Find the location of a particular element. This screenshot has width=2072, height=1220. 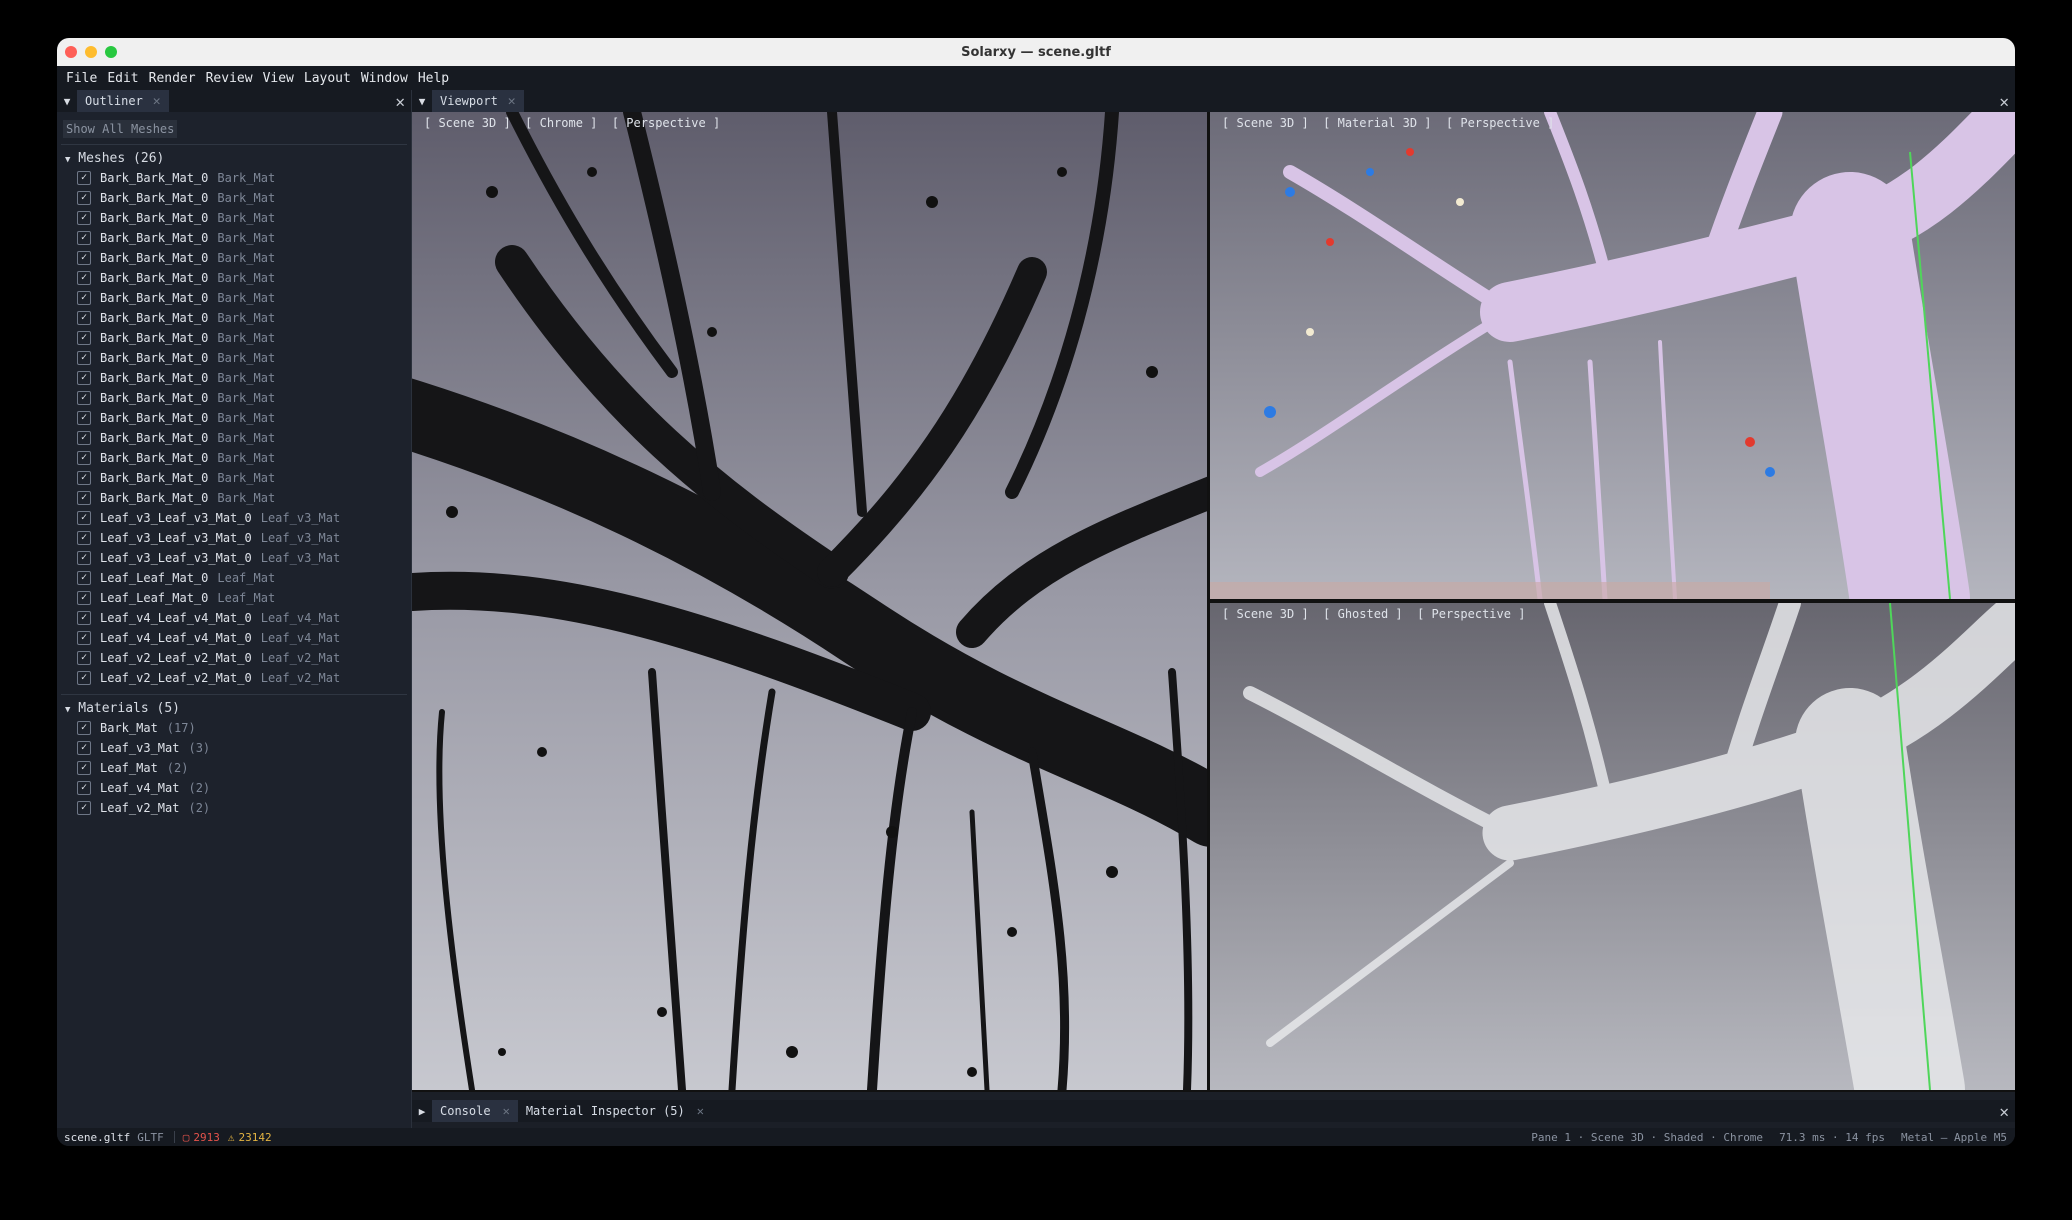

menu-view: View is located at coordinates (278, 78).